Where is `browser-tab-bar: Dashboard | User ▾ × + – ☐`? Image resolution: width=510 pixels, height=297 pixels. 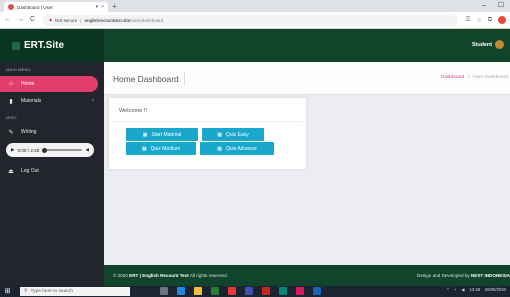
browser-tab-bar: Dashboard | User ▾ × + – ☐ is located at coordinates (255, 6).